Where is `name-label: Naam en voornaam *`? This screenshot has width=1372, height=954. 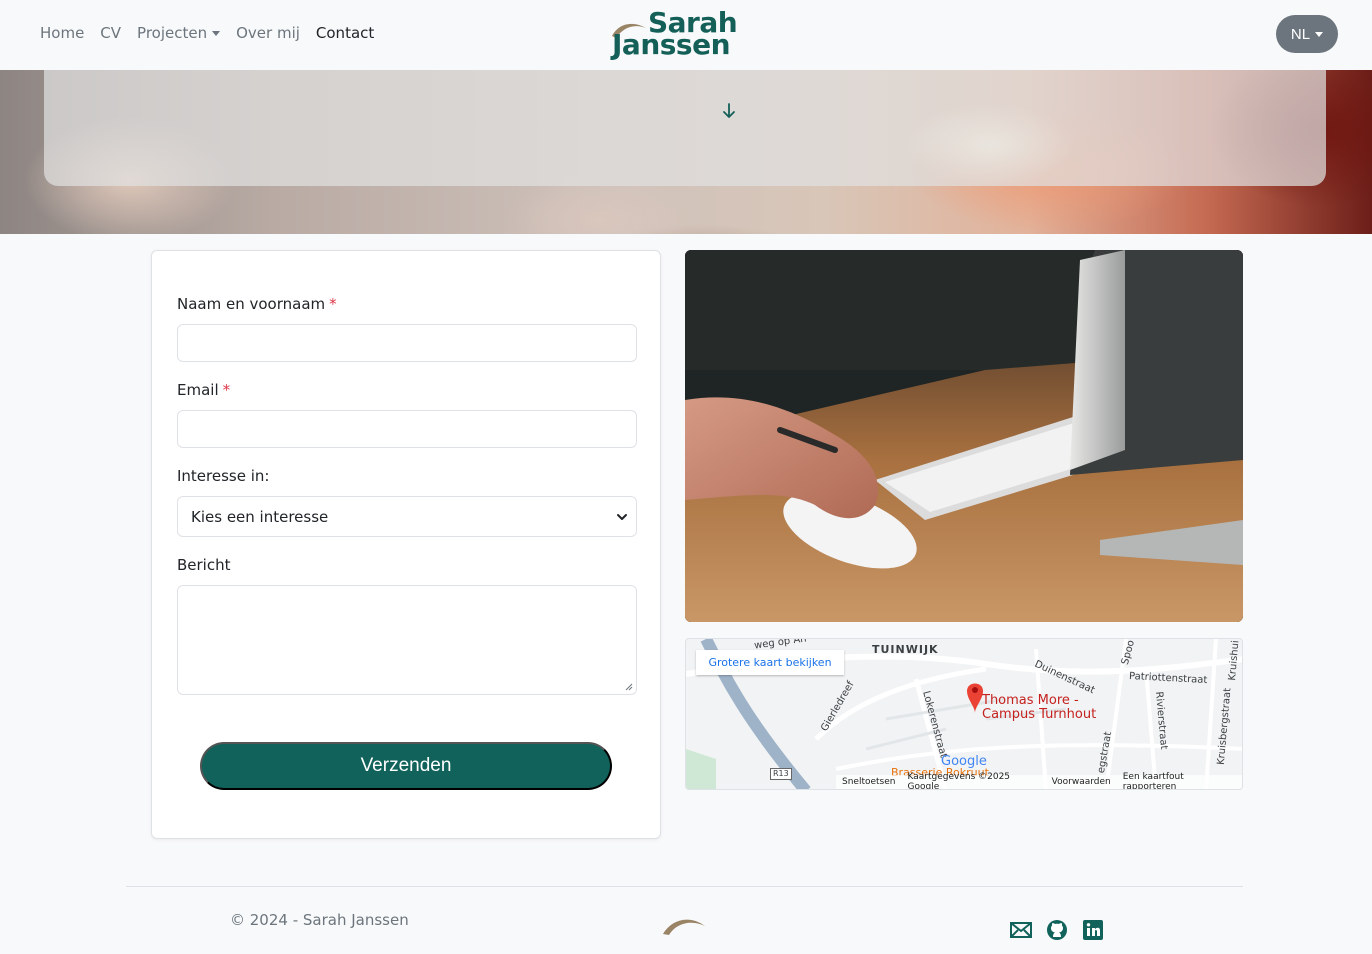 name-label: Naam en voornaam * is located at coordinates (257, 304).